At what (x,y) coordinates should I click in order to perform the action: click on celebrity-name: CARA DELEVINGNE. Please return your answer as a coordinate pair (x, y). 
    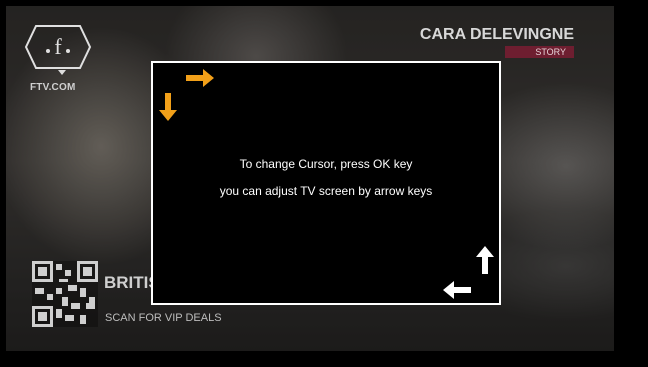
    Looking at the image, I should click on (496, 34).